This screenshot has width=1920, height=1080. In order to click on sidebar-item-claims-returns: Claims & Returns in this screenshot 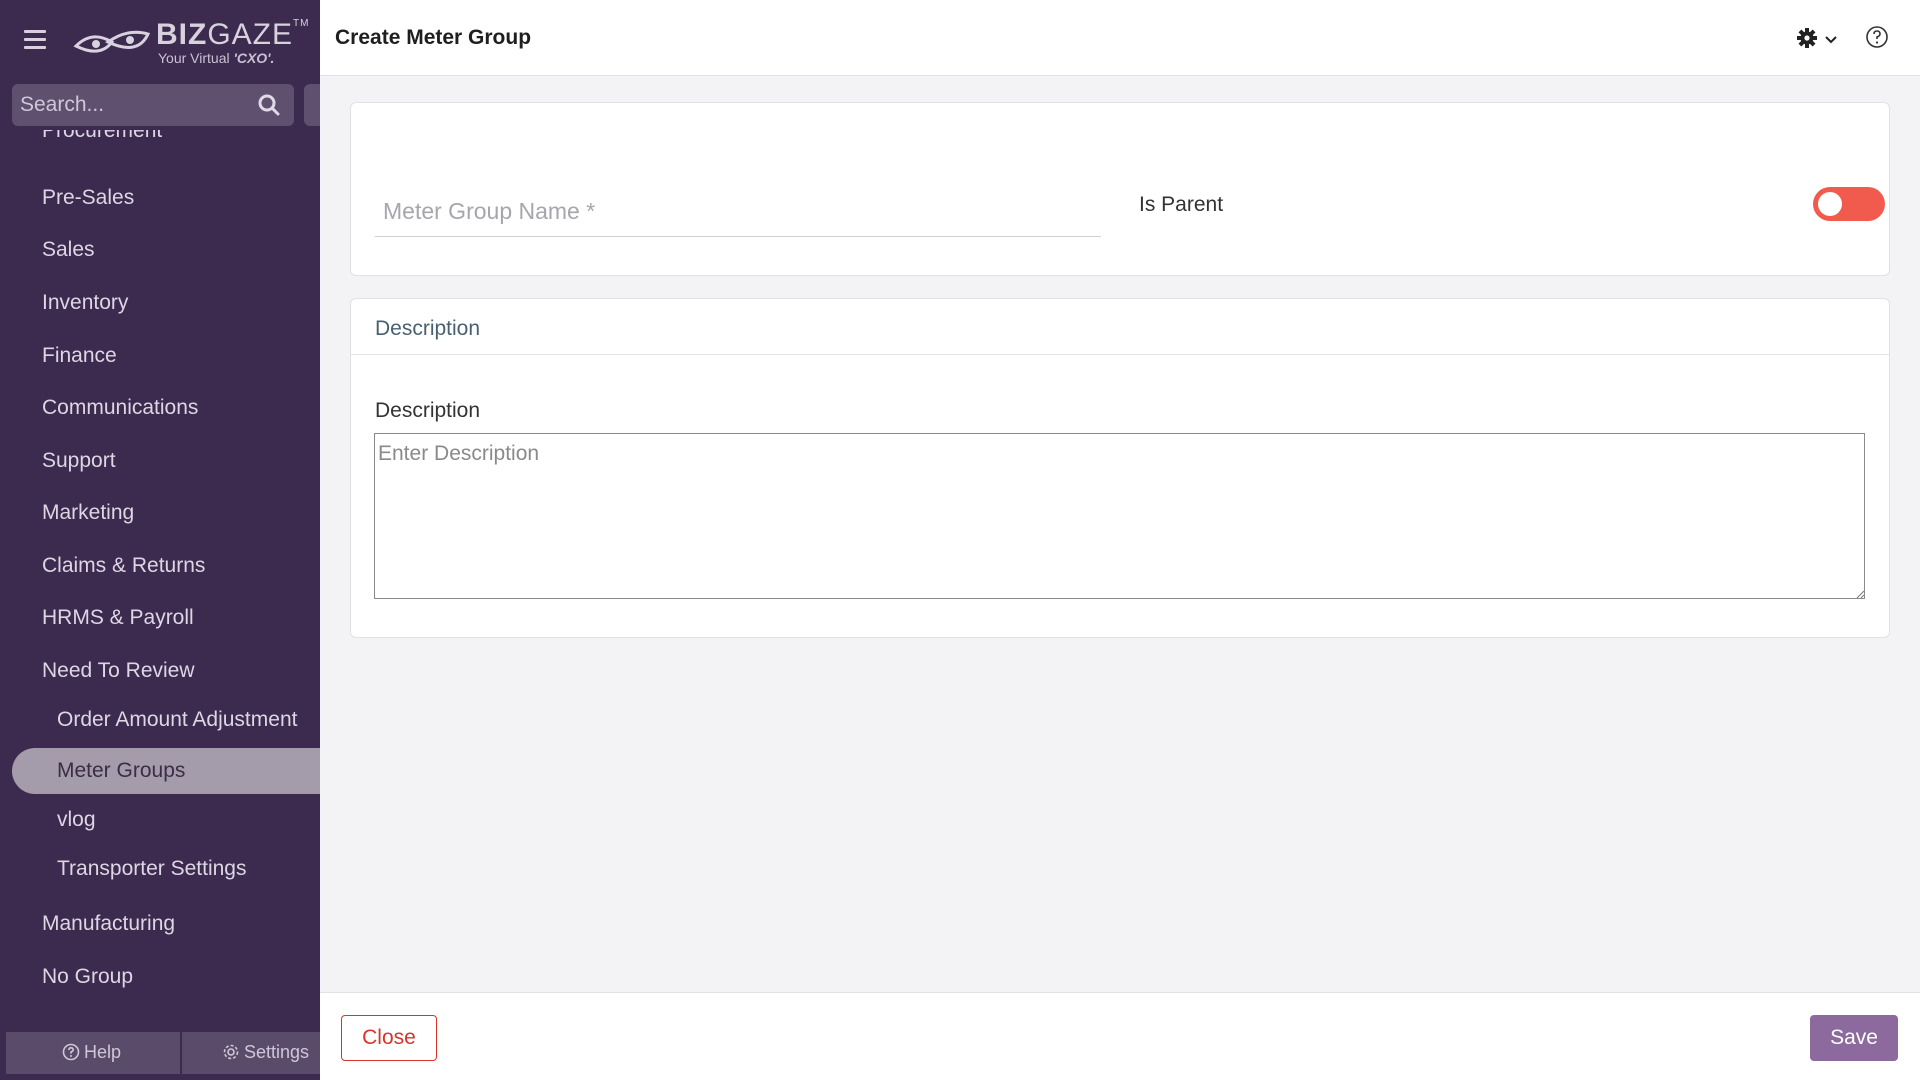, I will do `click(123, 566)`.